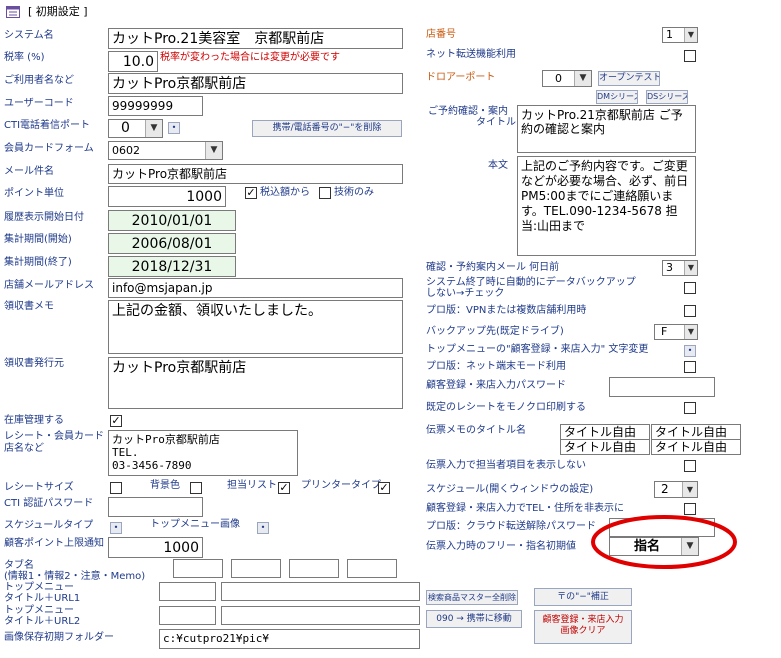 The width and height of the screenshot is (781, 658). I want to click on confirm-mail-label: 確認・予約案内メール 何日前, so click(493, 267).